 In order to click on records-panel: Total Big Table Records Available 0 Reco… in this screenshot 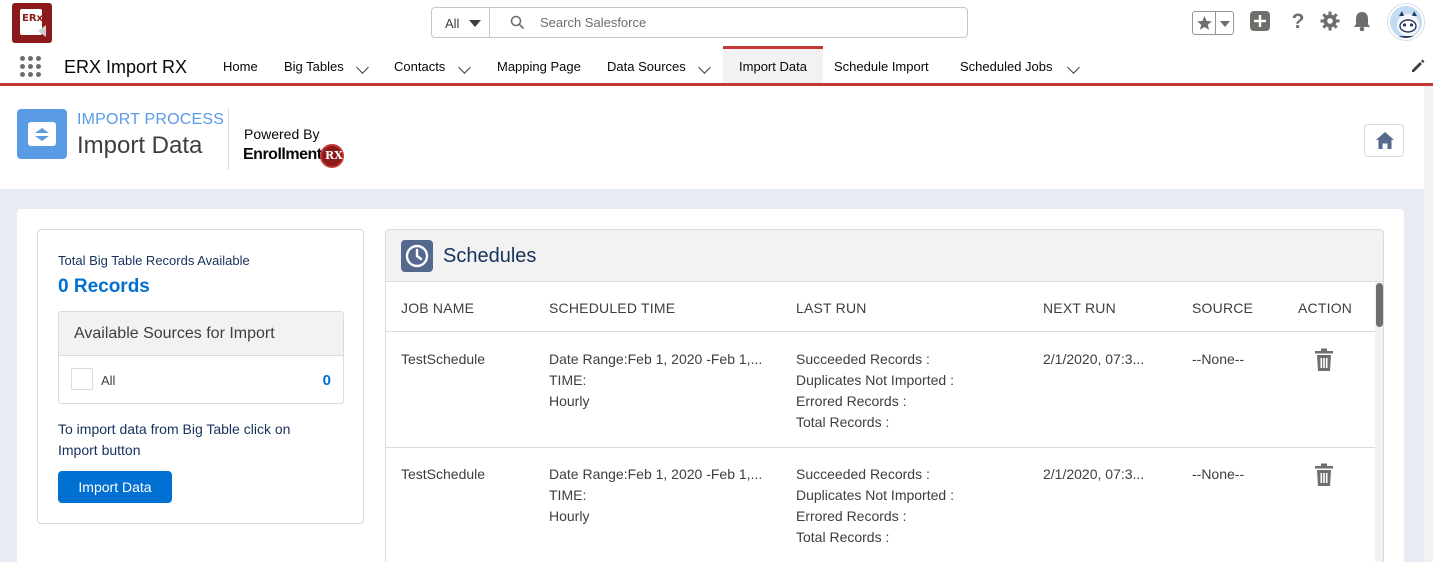, I will do `click(200, 376)`.